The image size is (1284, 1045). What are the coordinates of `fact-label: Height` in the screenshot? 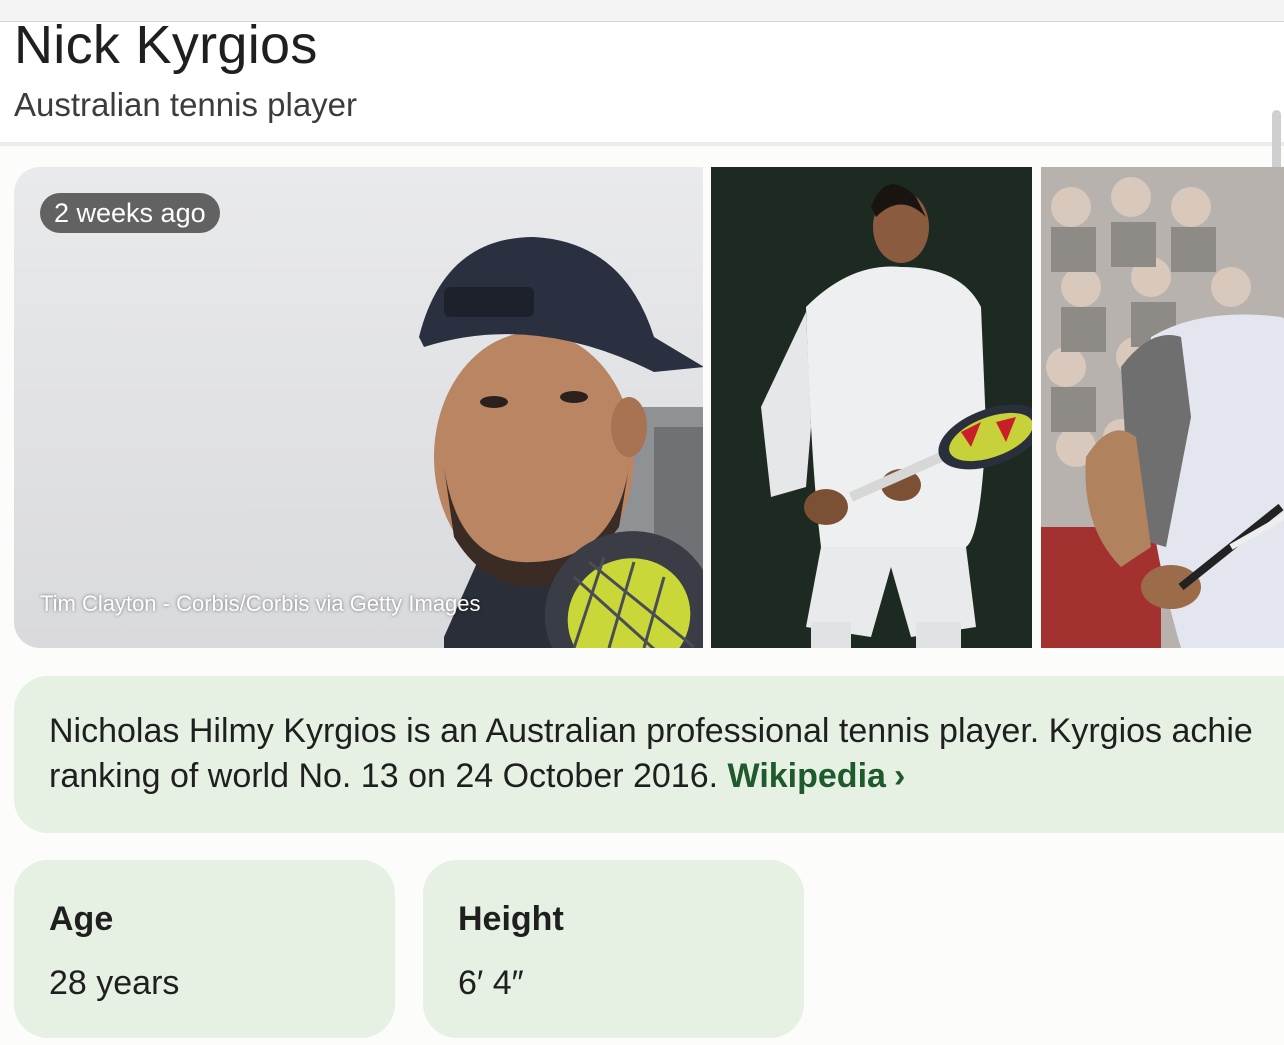 It's located at (511, 919).